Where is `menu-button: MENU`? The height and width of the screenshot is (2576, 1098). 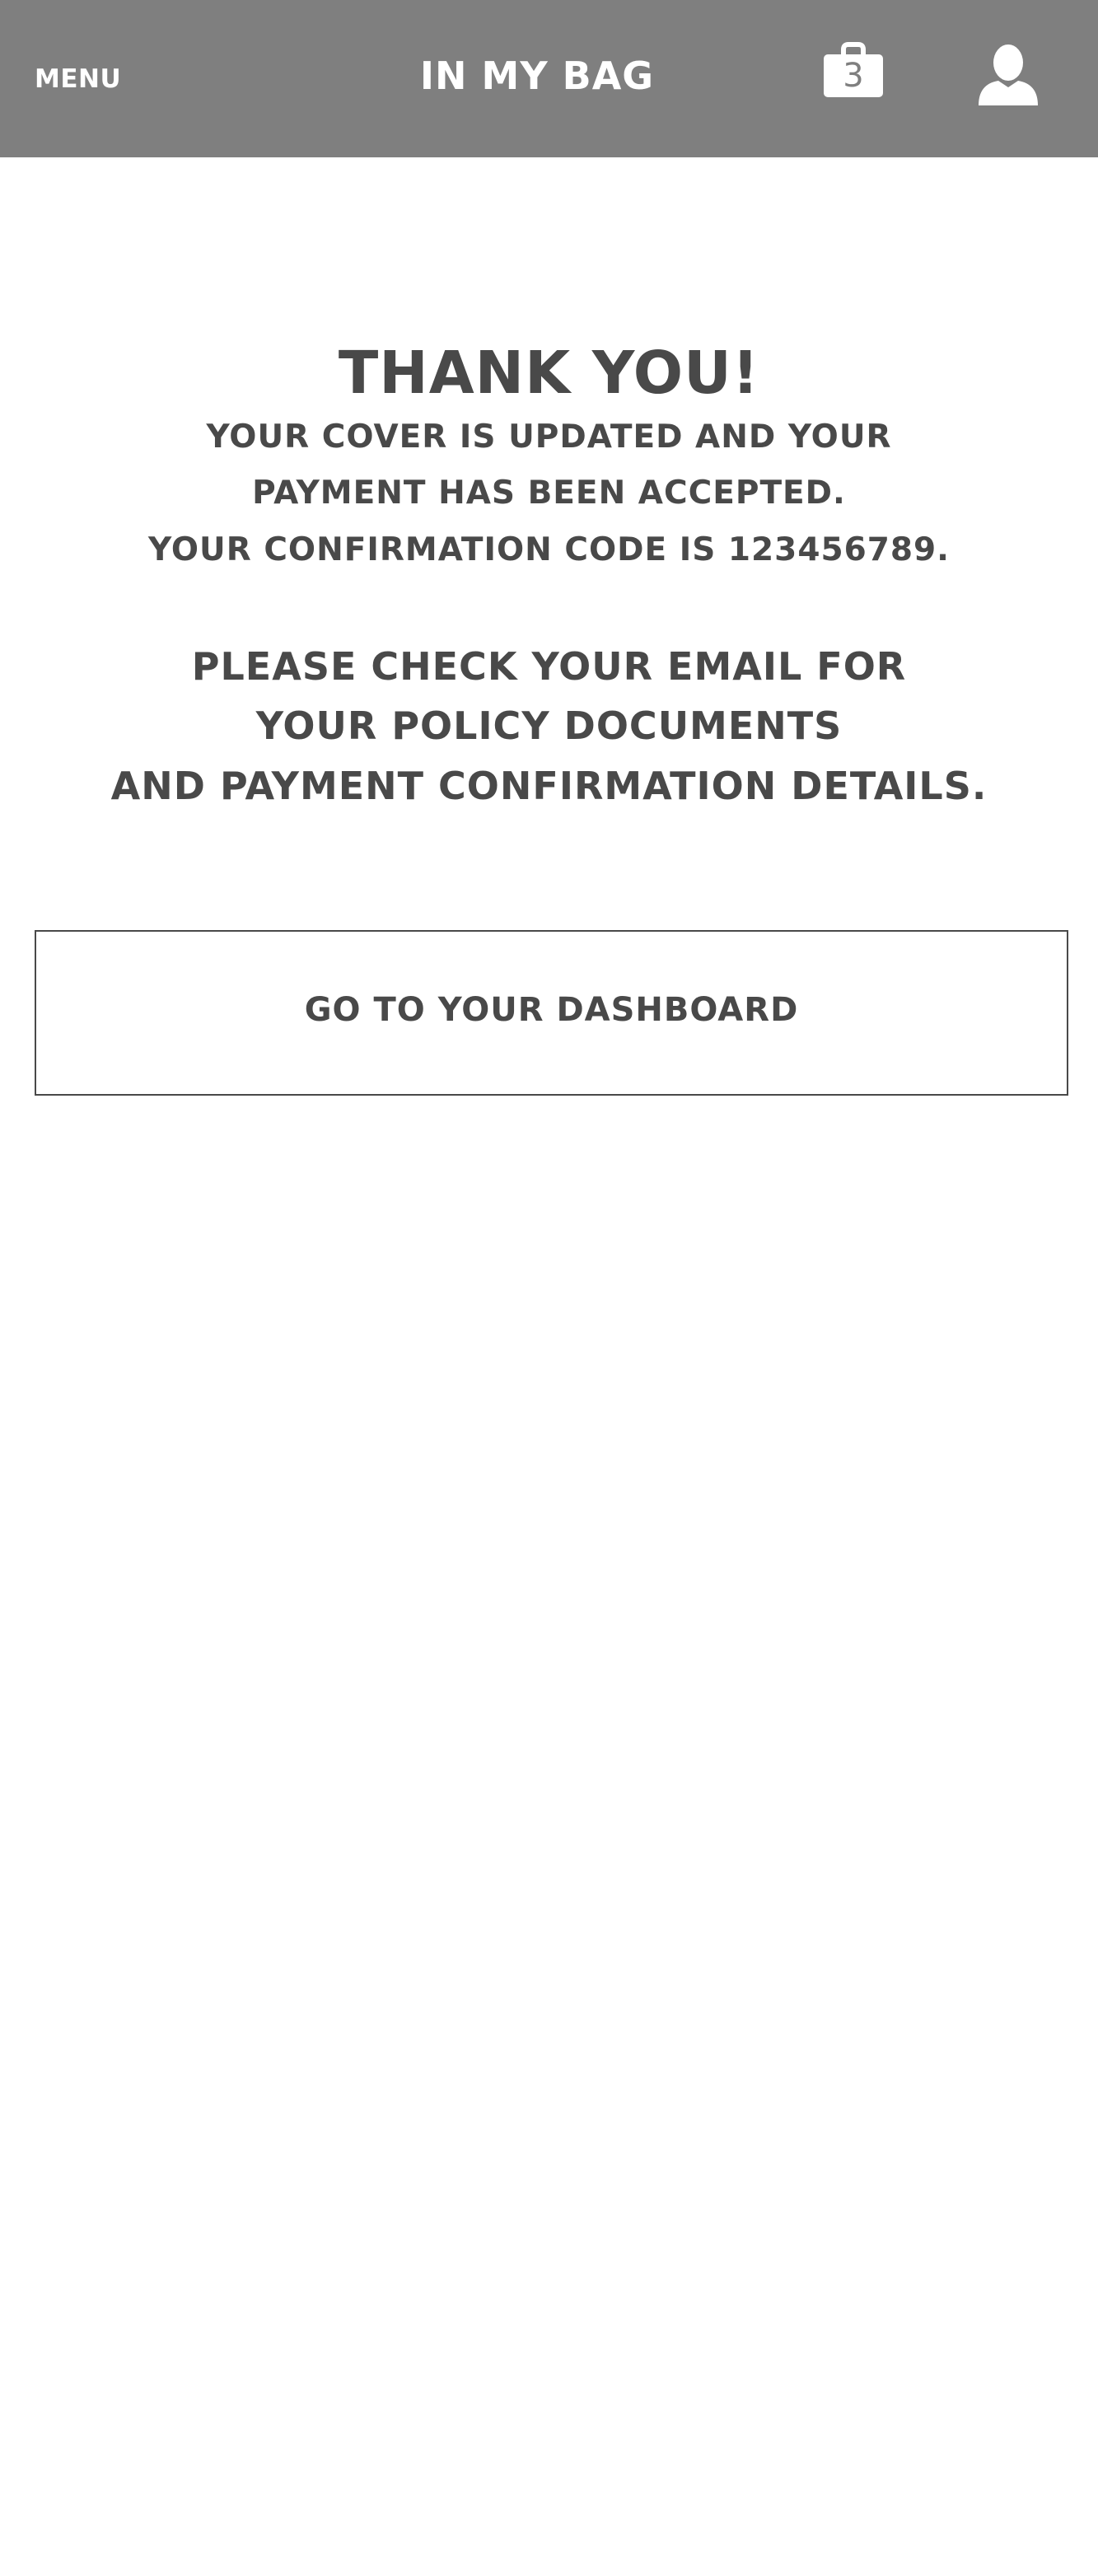
menu-button: MENU is located at coordinates (78, 79).